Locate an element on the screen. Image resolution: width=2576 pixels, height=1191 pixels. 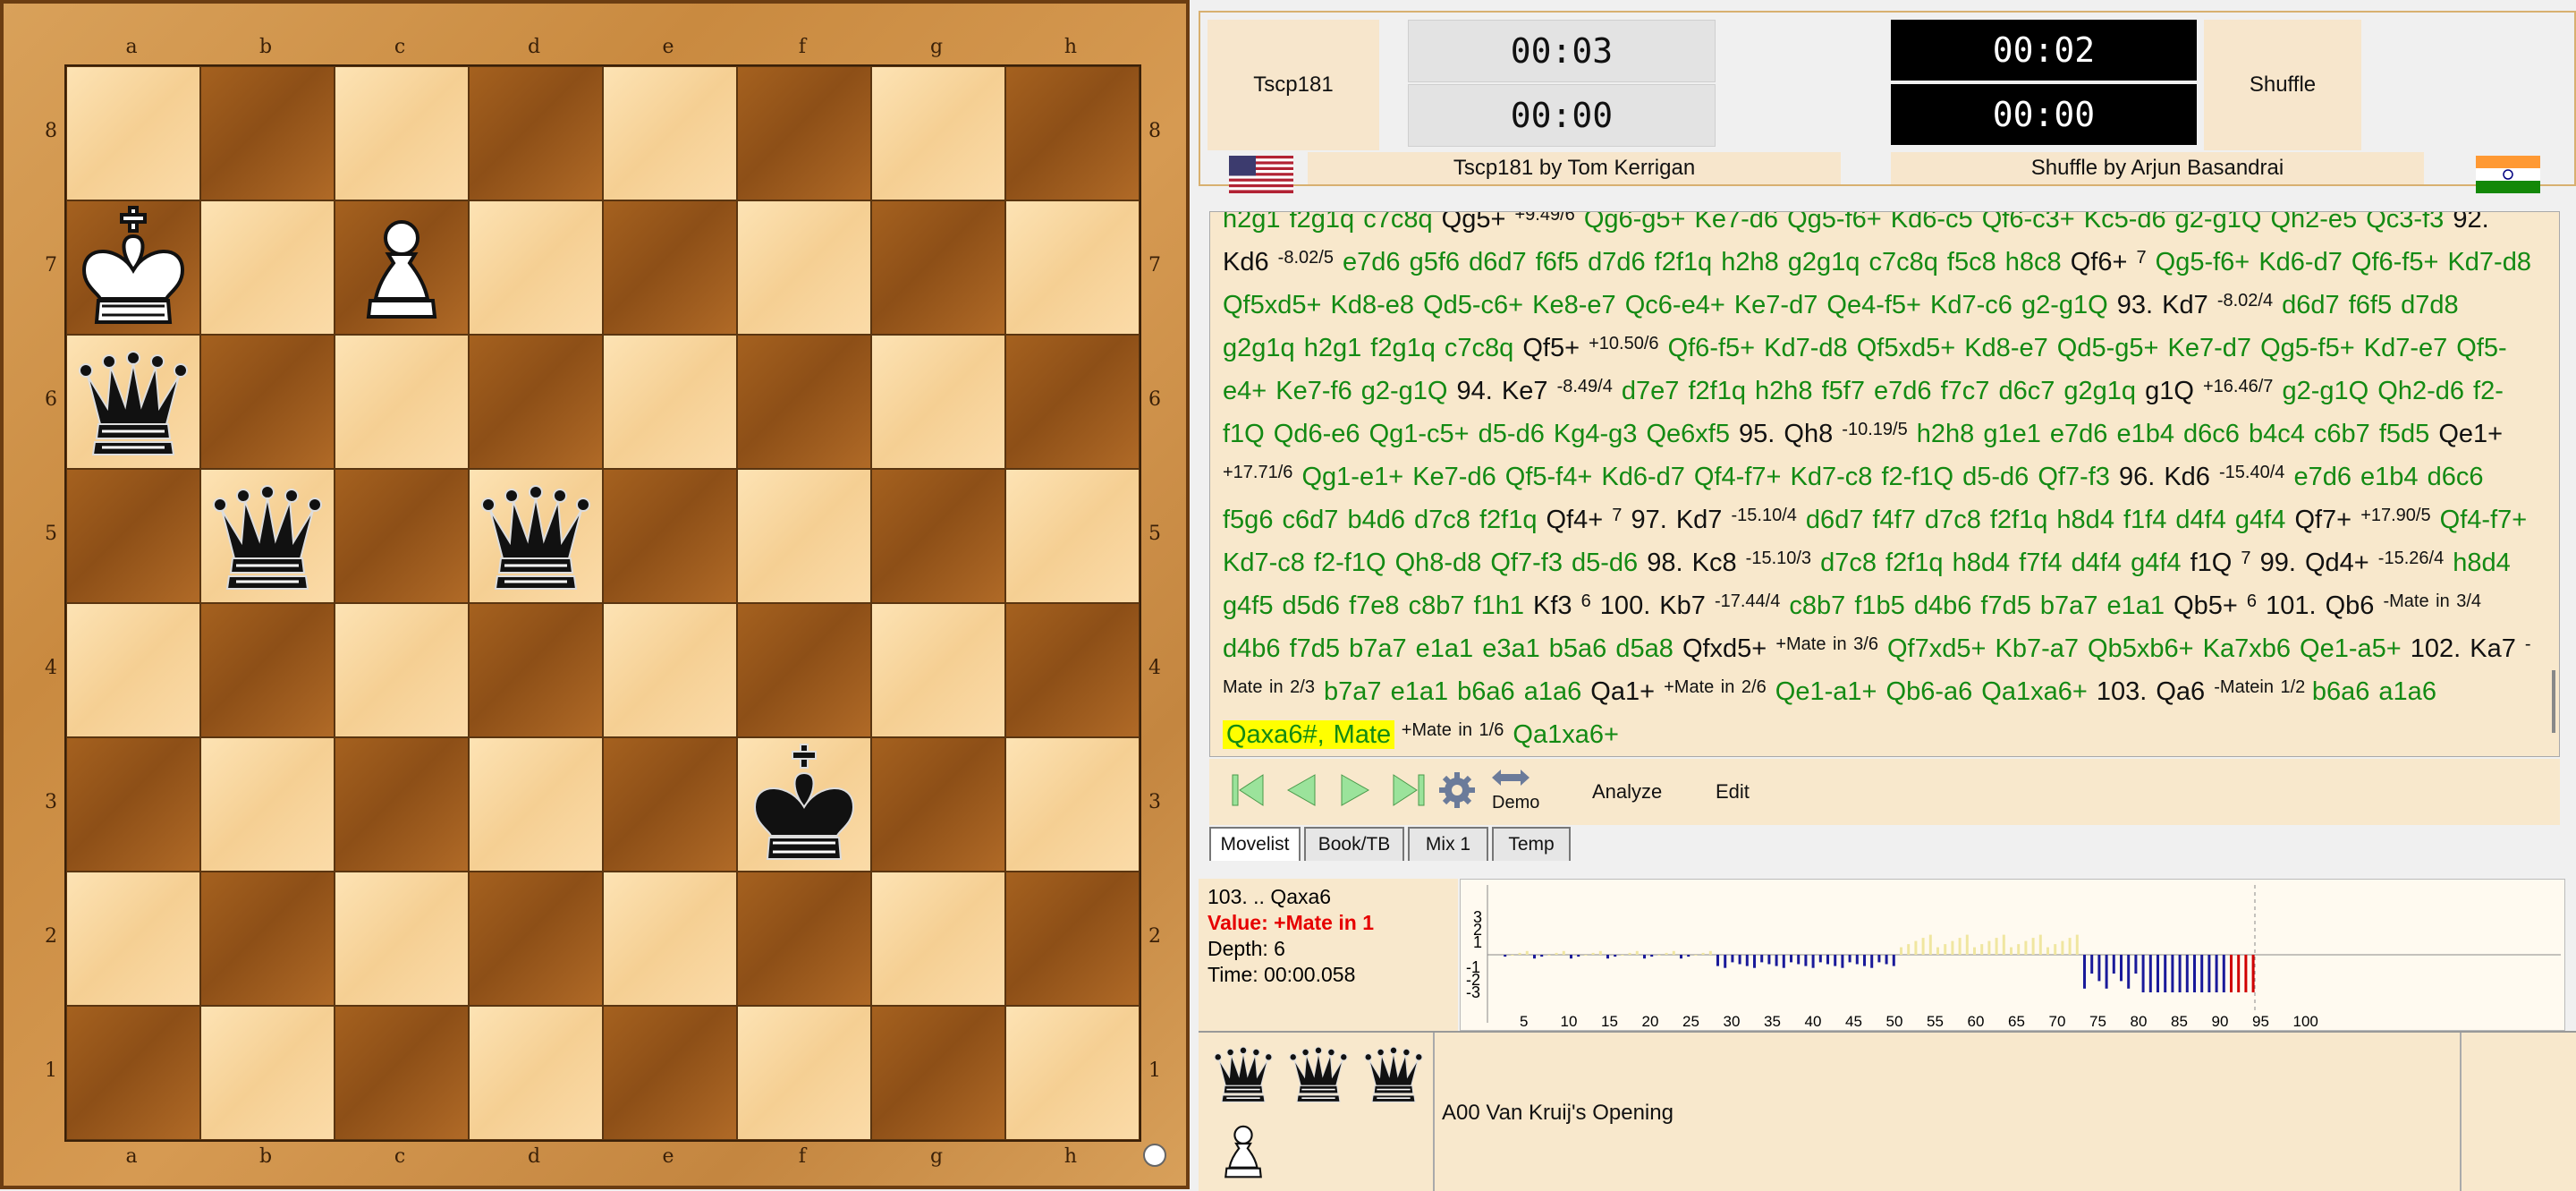
square-c6 is located at coordinates (402, 402).